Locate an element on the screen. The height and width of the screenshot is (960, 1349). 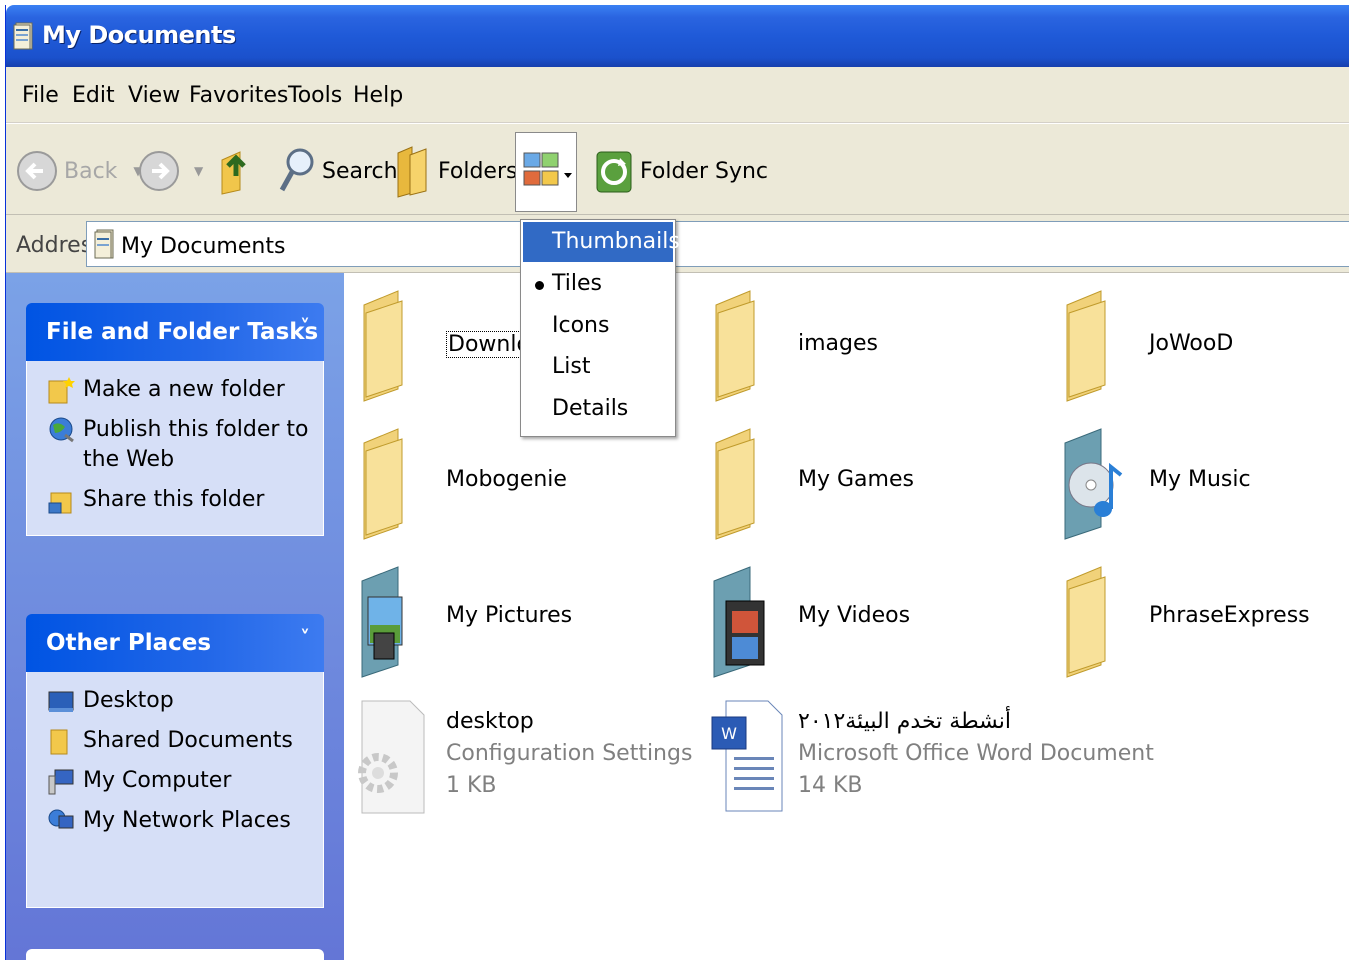
task-share-folder: Share this folder is located at coordinates (180, 500).